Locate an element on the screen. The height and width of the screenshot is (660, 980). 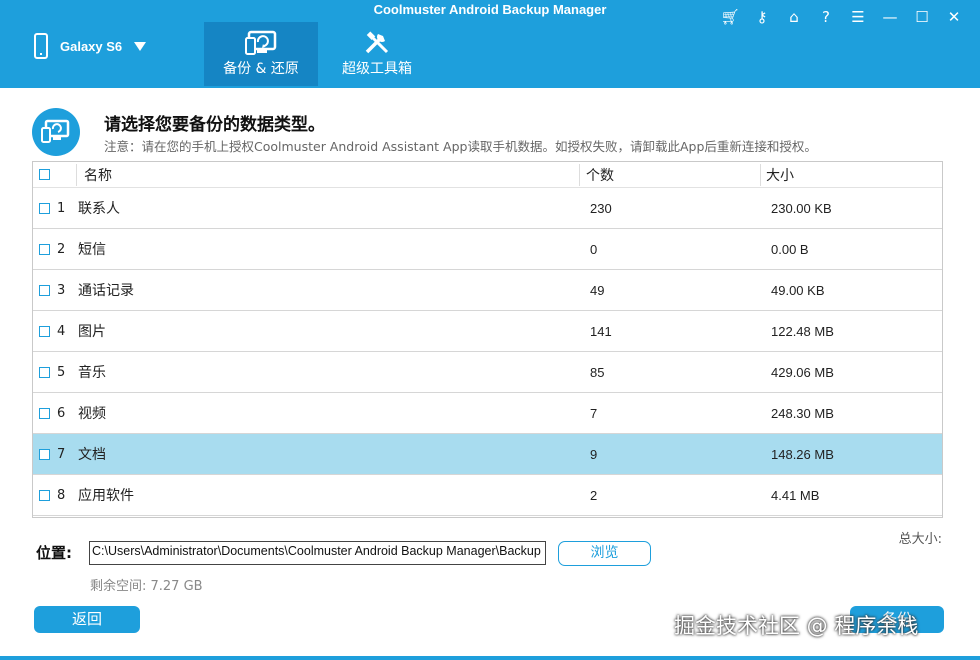
browse-button: 浏览 is located at coordinates (604, 553).